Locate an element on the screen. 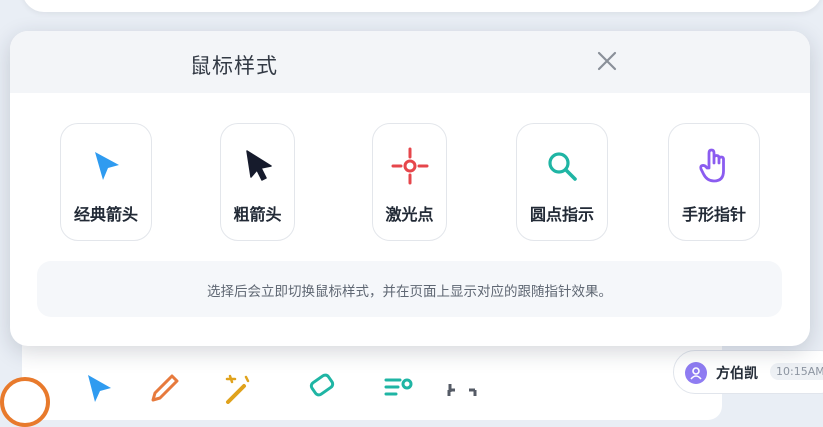 The image size is (823, 427). option-label: 手形指针 is located at coordinates (713, 214).